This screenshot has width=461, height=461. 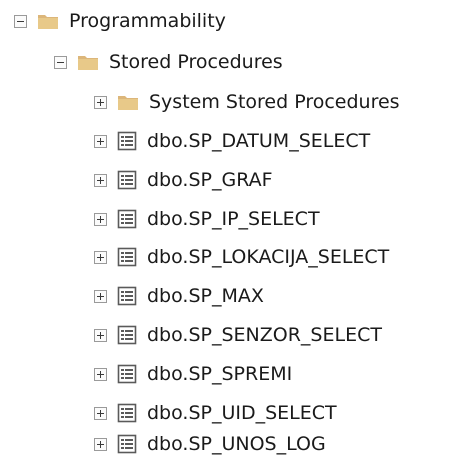 I want to click on tree-node-label: dbo.SP_SPREMI, so click(x=220, y=374).